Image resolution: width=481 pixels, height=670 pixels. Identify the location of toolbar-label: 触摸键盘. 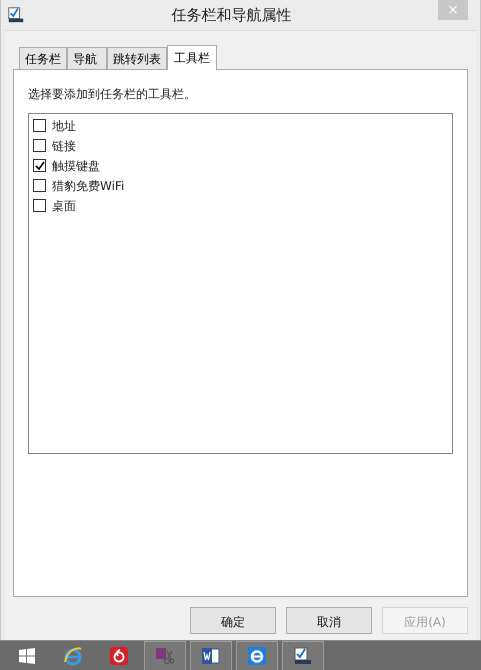
(76, 165).